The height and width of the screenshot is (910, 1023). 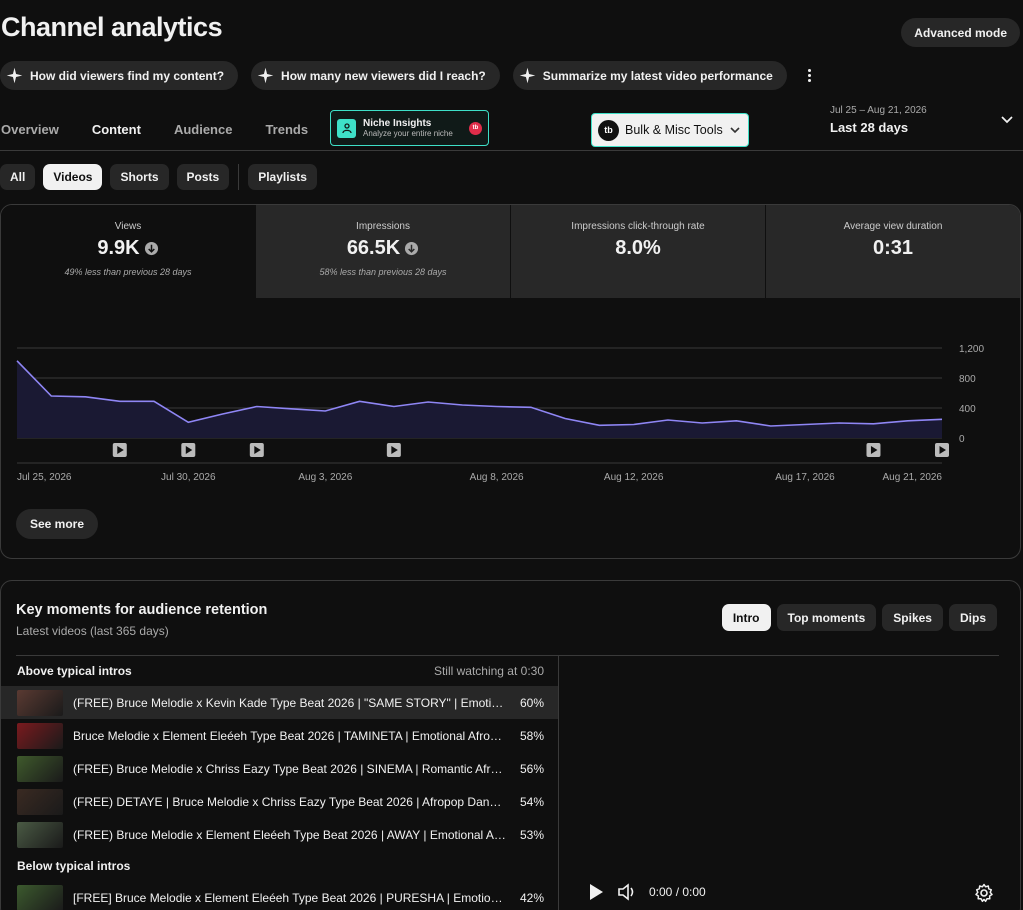 What do you see at coordinates (286, 132) in the screenshot?
I see `tab-trends: Trends` at bounding box center [286, 132].